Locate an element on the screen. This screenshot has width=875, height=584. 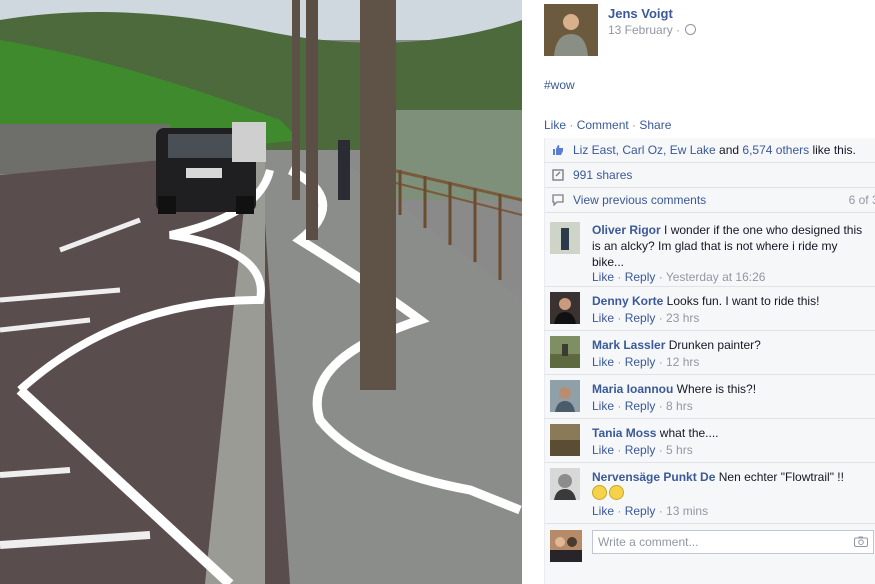
current-user-avatar is located at coordinates (566, 546).